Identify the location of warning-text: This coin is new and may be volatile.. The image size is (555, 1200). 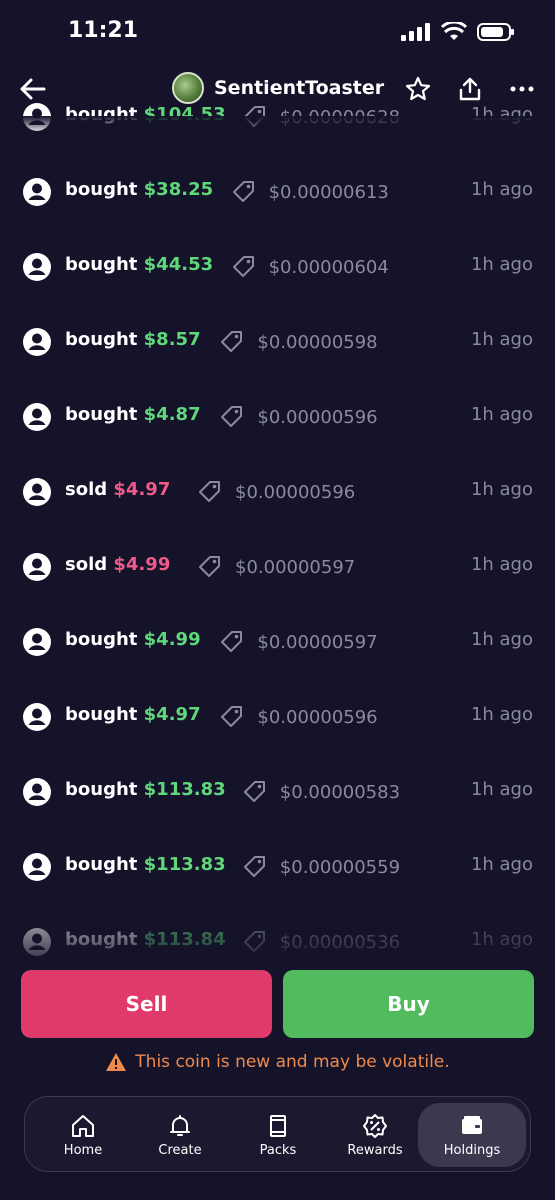
(292, 1062).